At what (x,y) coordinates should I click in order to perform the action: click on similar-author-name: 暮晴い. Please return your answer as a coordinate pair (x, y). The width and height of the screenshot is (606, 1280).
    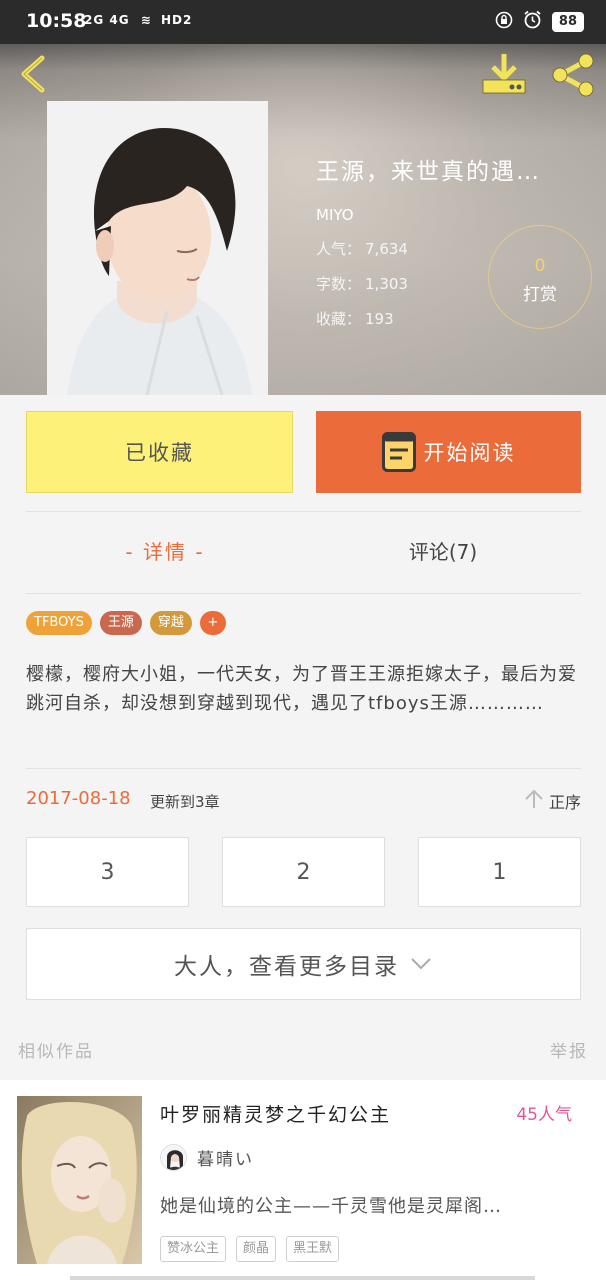
    Looking at the image, I should click on (225, 1160).